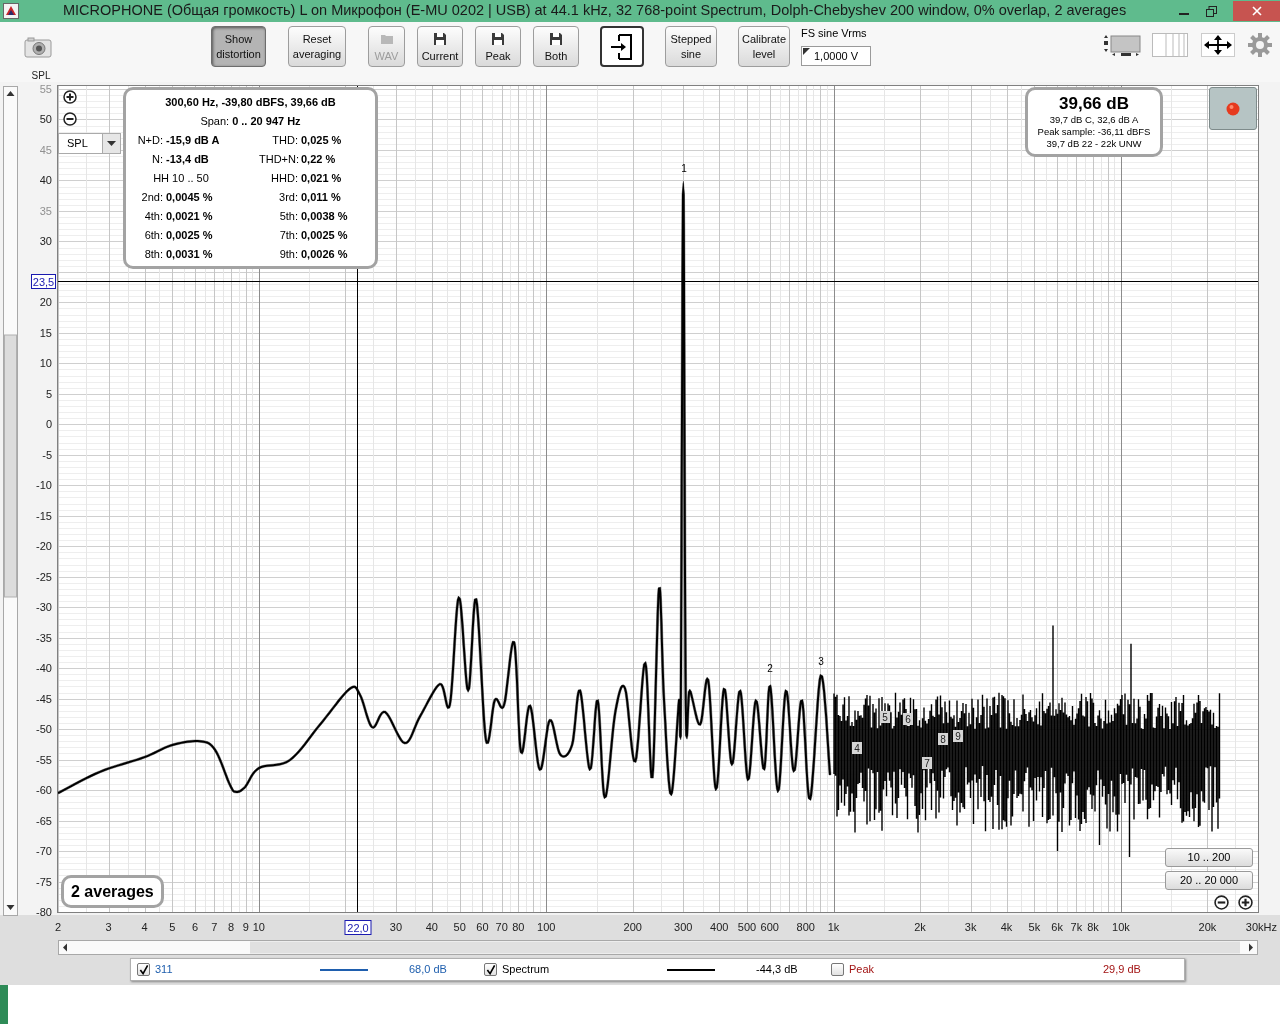 The image size is (1280, 1024). Describe the element at coordinates (770, 668) in the screenshot. I see `harmonic-label: 2` at that location.